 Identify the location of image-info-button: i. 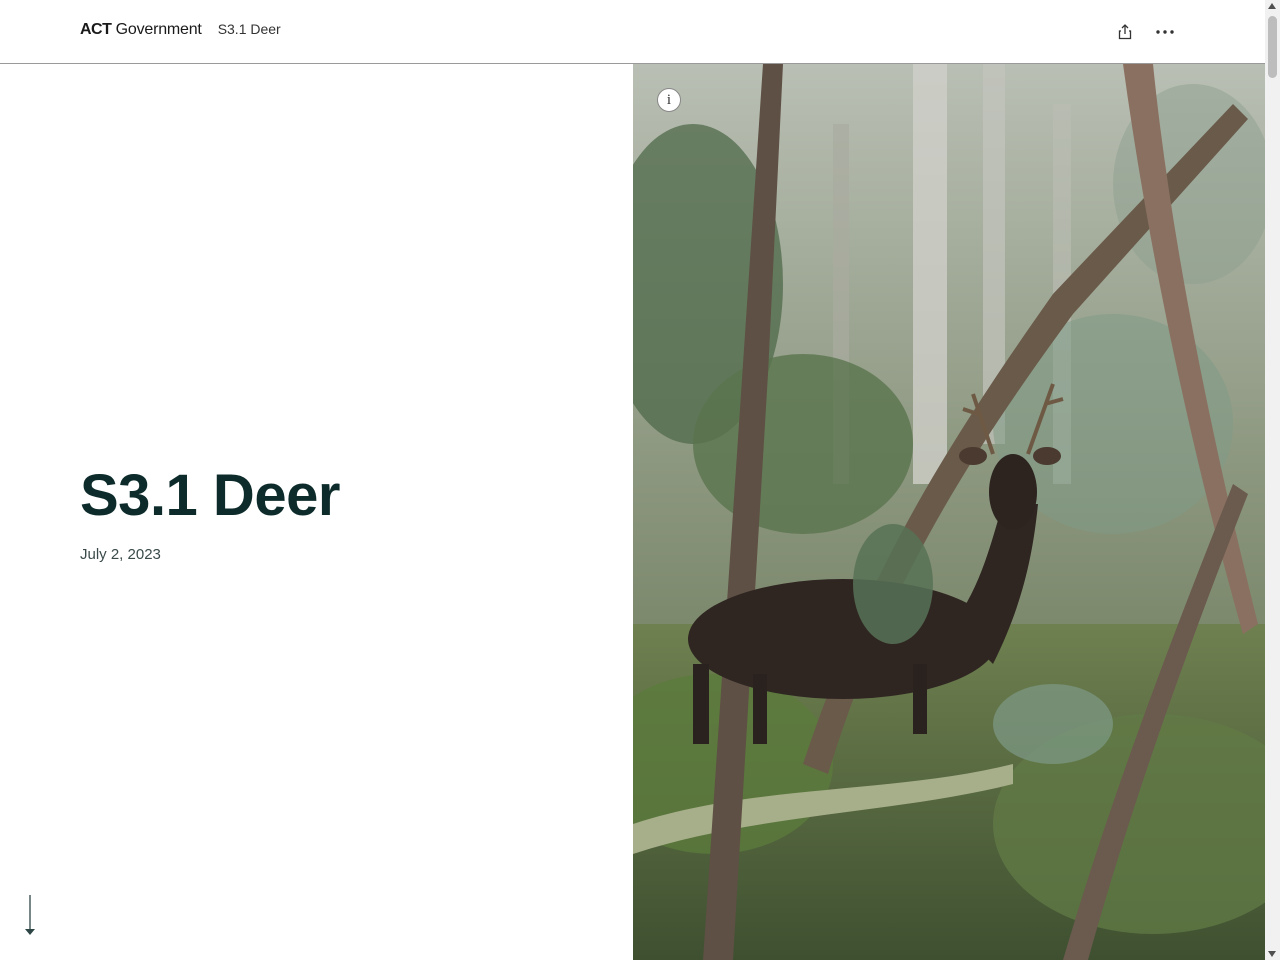
(669, 100).